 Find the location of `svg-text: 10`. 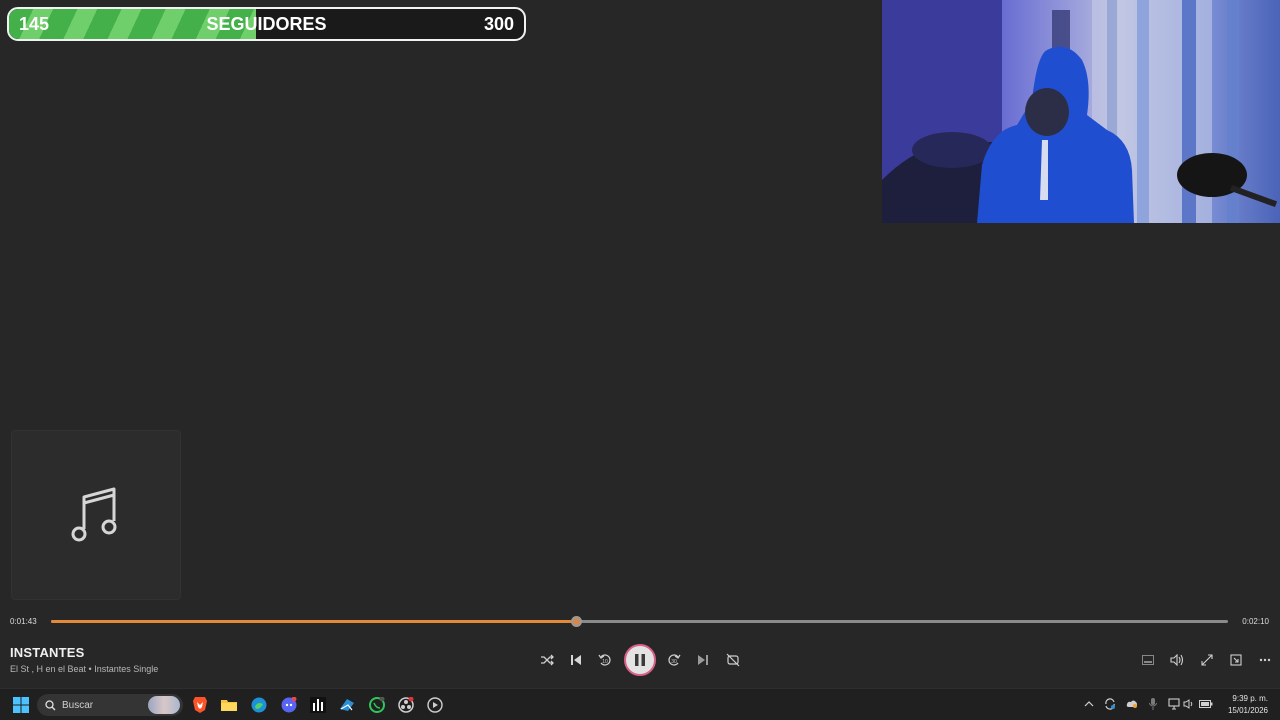

svg-text: 10 is located at coordinates (605, 662).